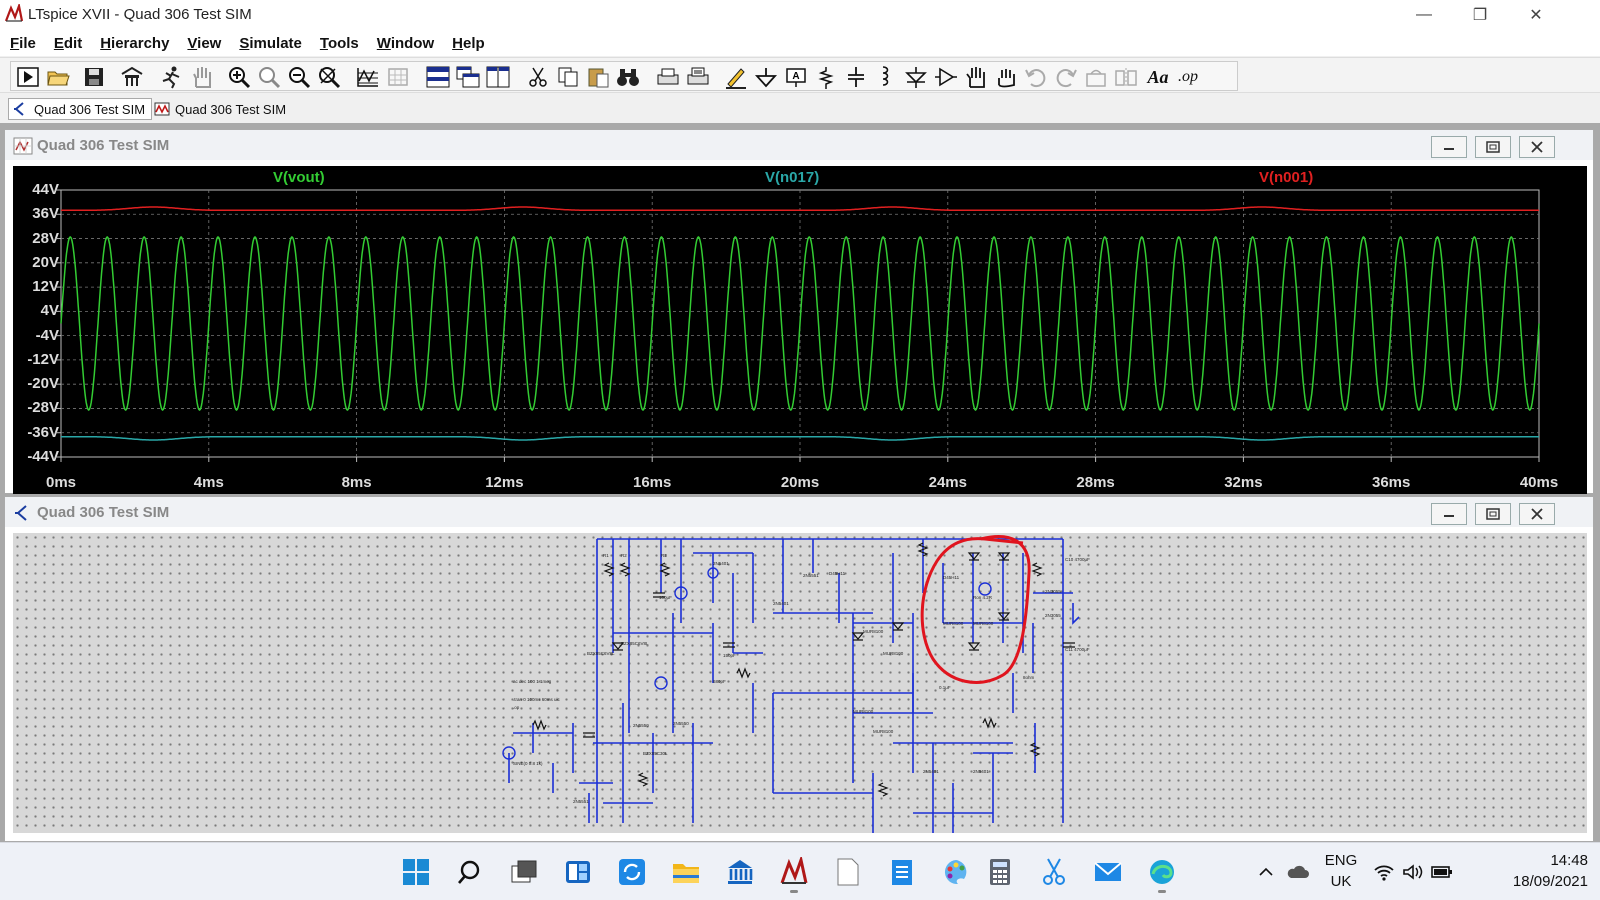 The height and width of the screenshot is (900, 1600). What do you see at coordinates (339, 43) in the screenshot?
I see `menu-tools: Tools` at bounding box center [339, 43].